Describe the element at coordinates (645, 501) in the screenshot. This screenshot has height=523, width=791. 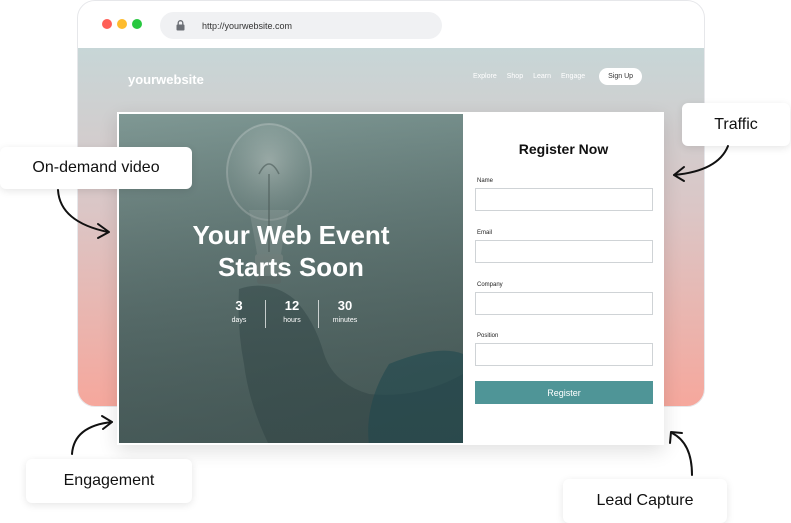
I see `callout-lead-capture: Lead Capture` at that location.